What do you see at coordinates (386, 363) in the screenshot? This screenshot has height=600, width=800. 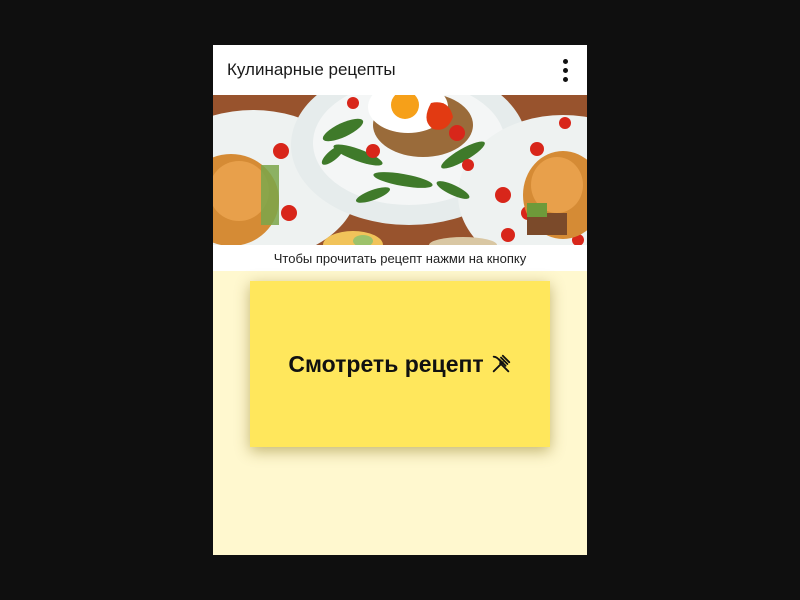 I see `view-recipe-label: Смотреть рецепт` at bounding box center [386, 363].